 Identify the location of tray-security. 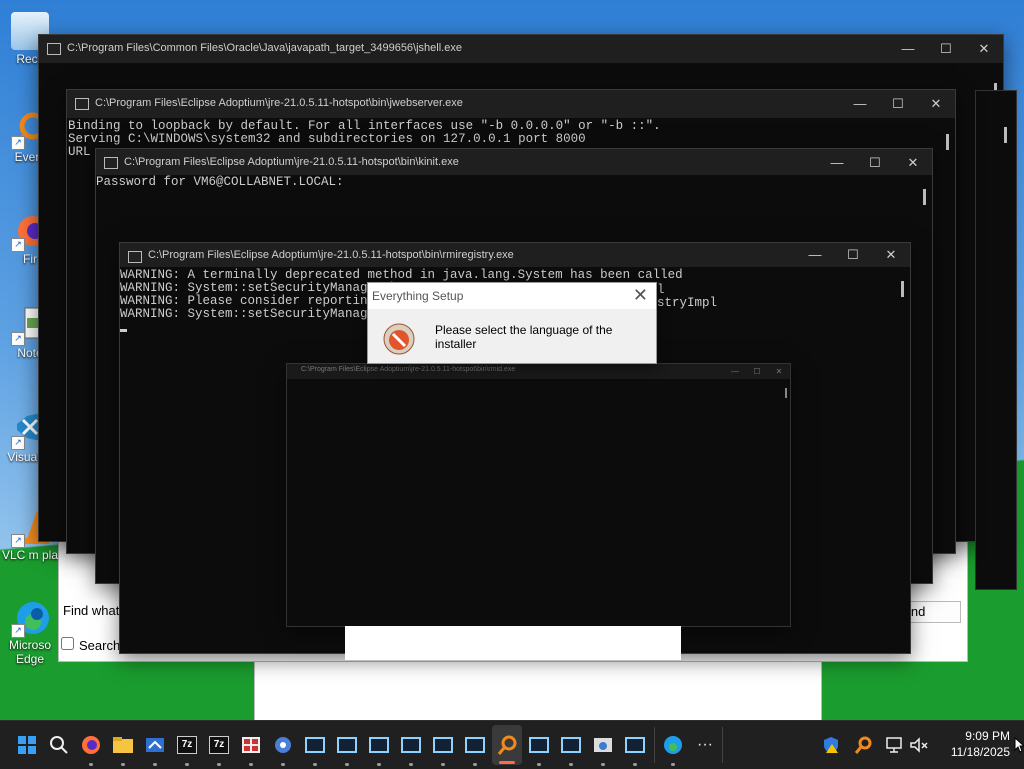
(831, 745).